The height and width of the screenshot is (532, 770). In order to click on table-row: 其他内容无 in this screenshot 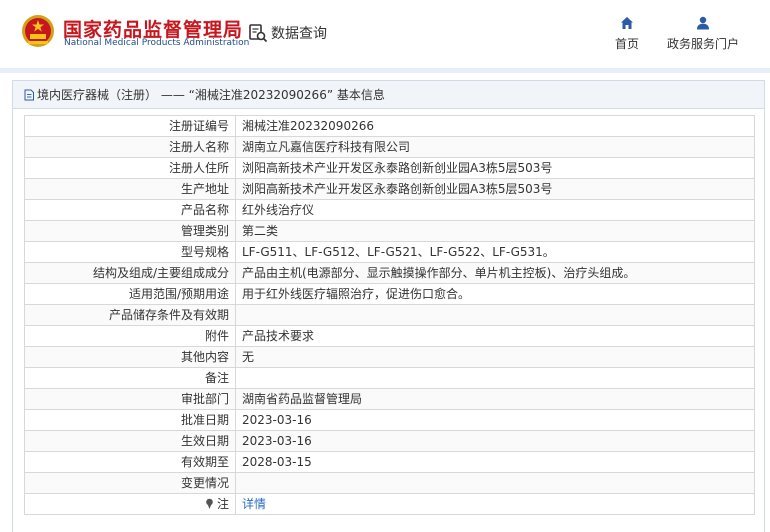, I will do `click(389, 357)`.